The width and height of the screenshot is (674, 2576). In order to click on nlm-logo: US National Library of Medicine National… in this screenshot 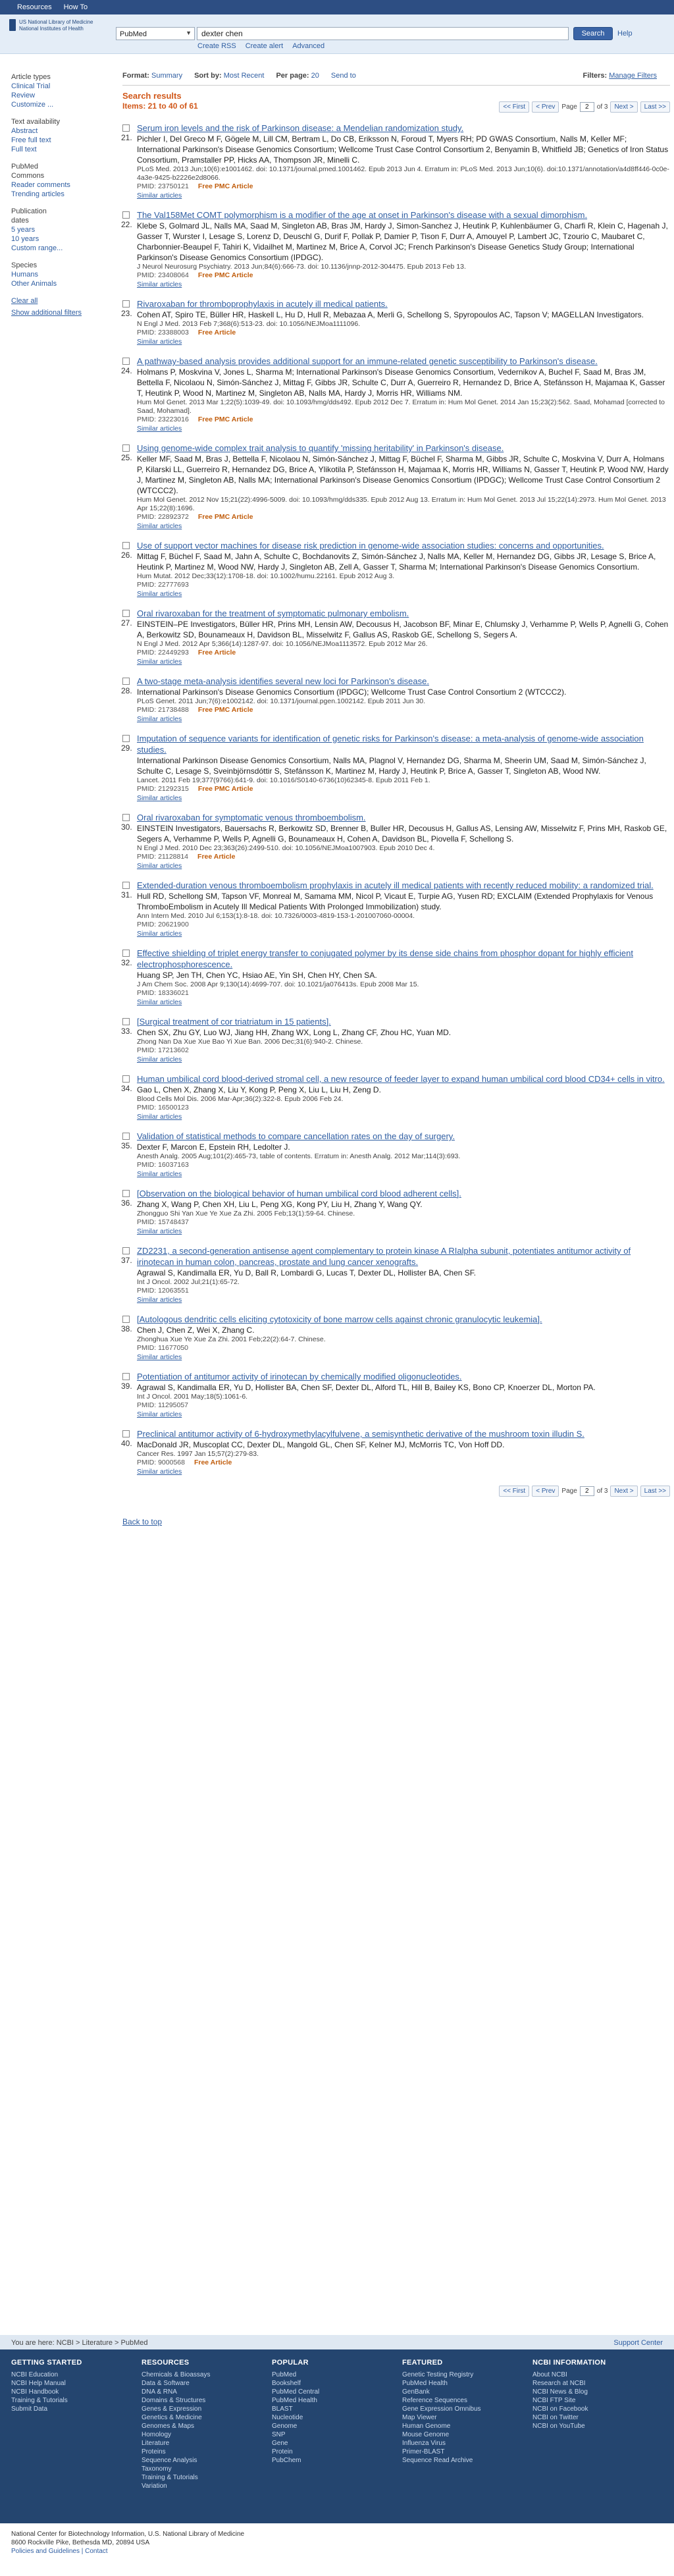, I will do `click(51, 26)`.